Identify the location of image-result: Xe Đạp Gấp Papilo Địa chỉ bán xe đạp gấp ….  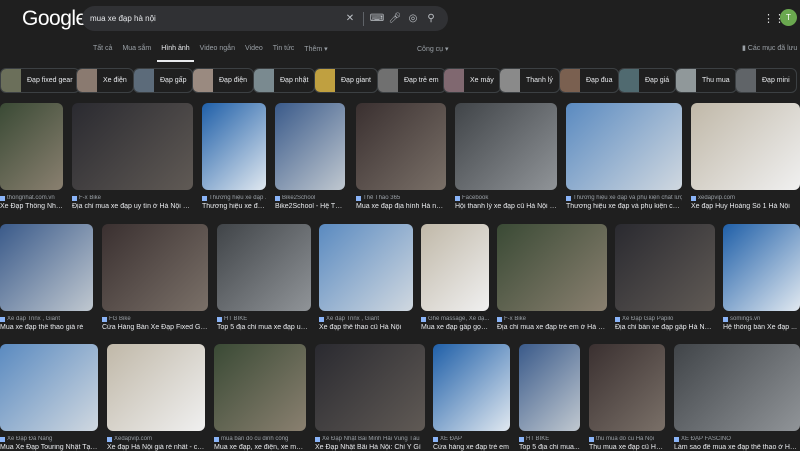
(665, 277).